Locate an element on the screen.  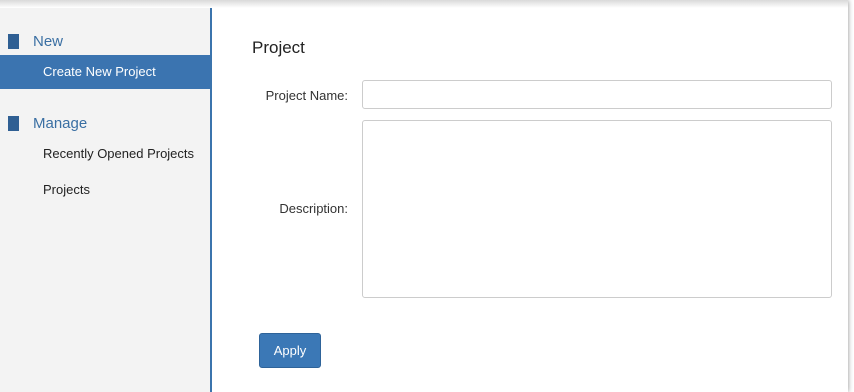
sidebar-item-recently-opened-projects: Recently Opened Projects is located at coordinates (105, 154).